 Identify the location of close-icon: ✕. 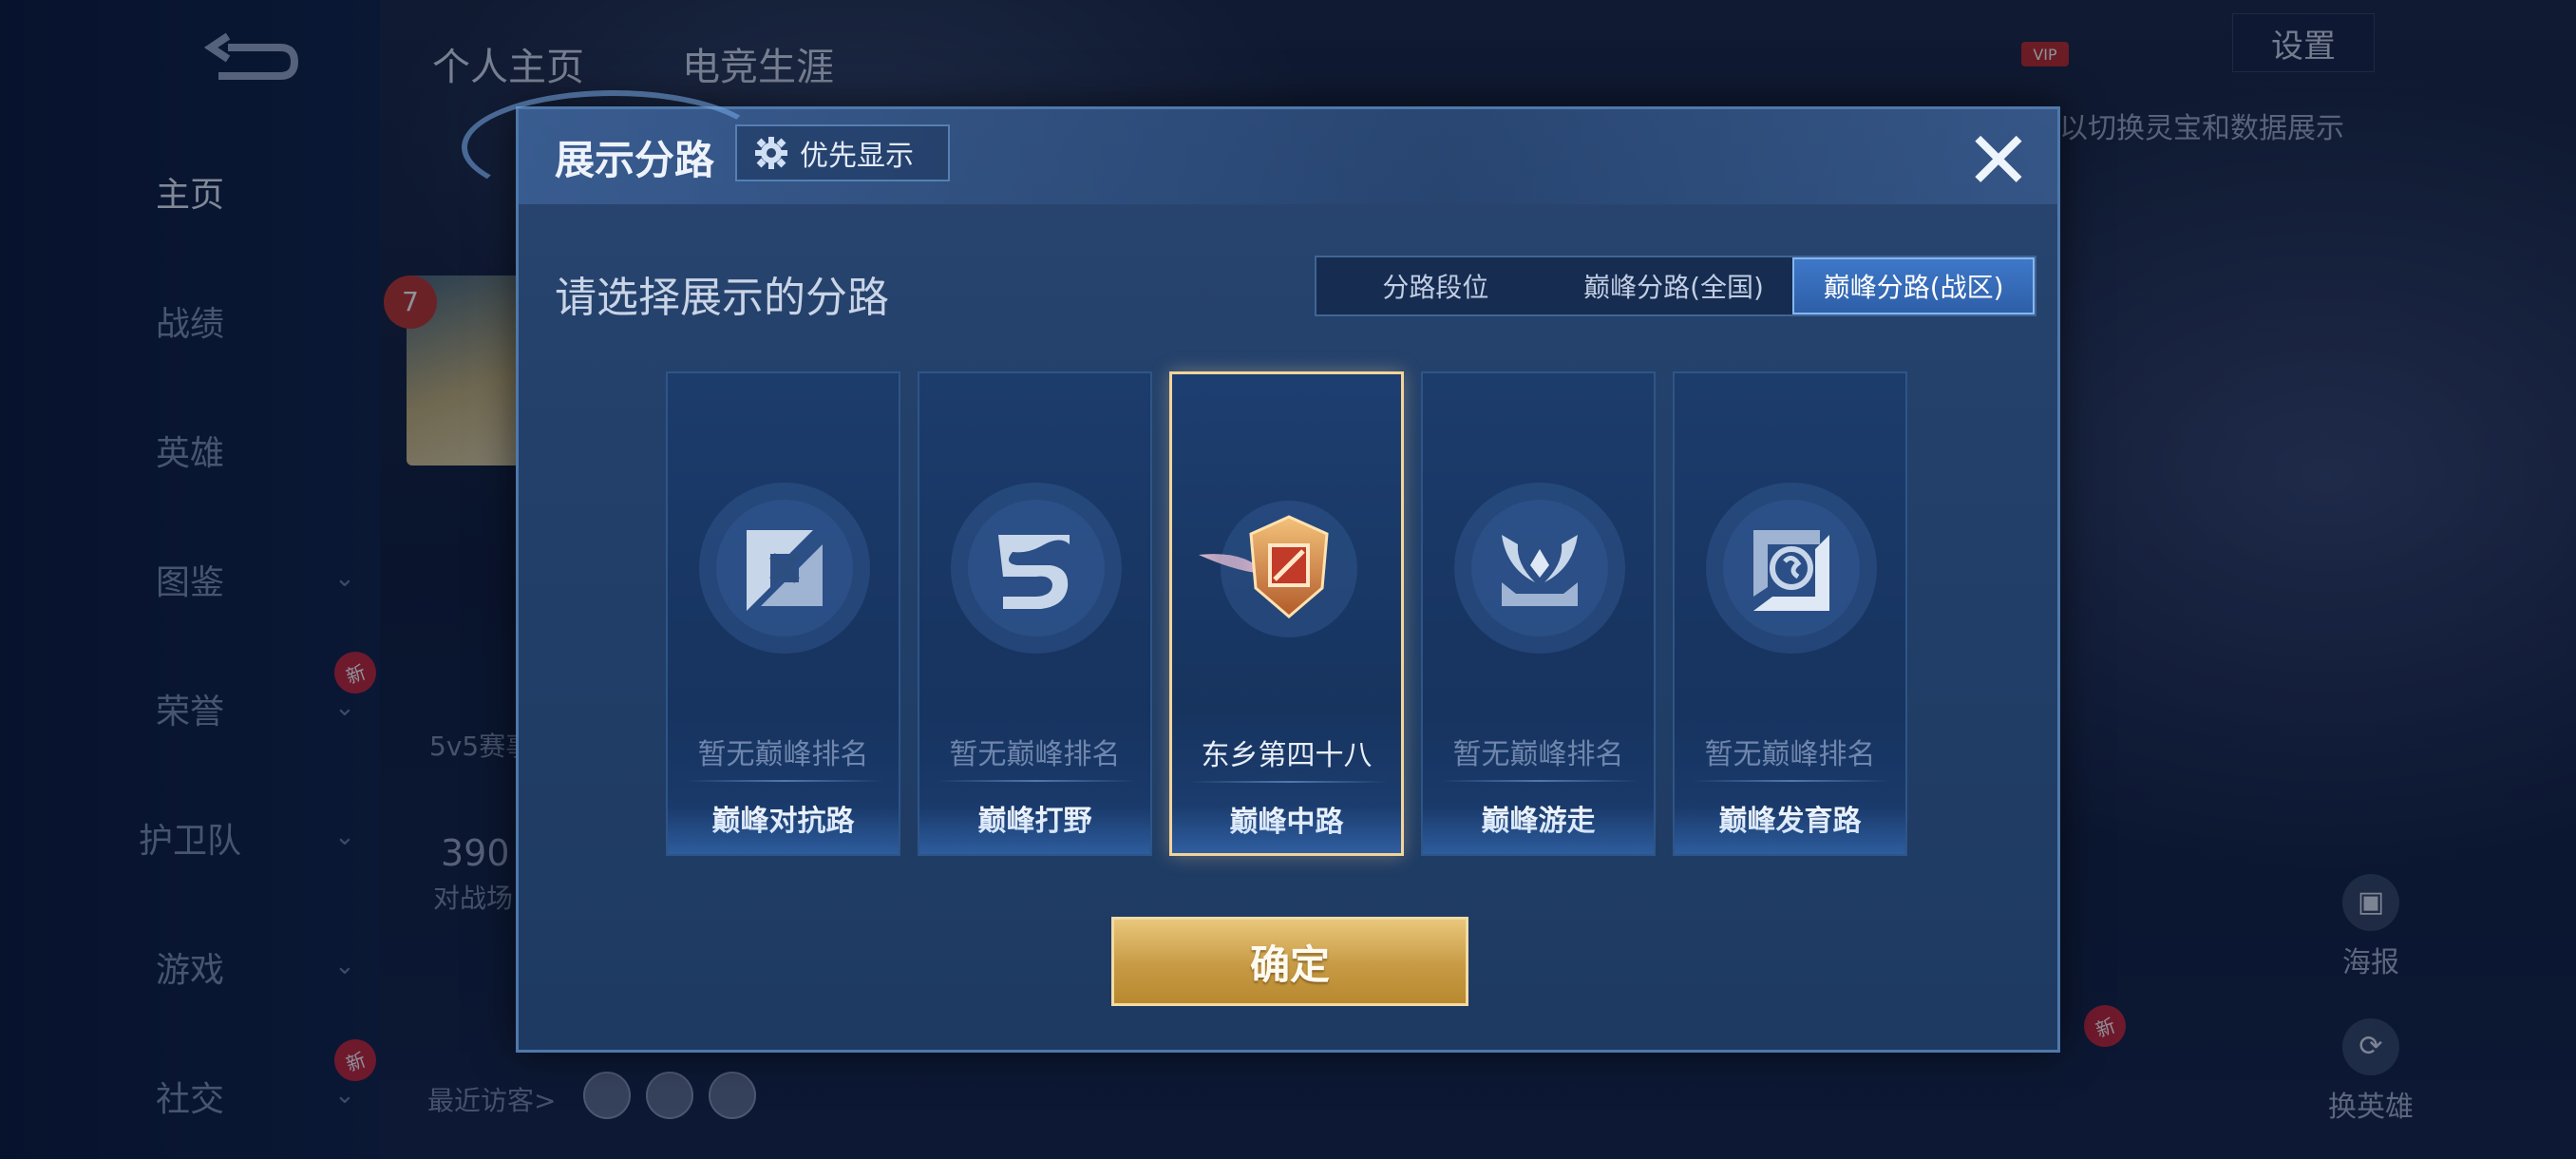
(1998, 160).